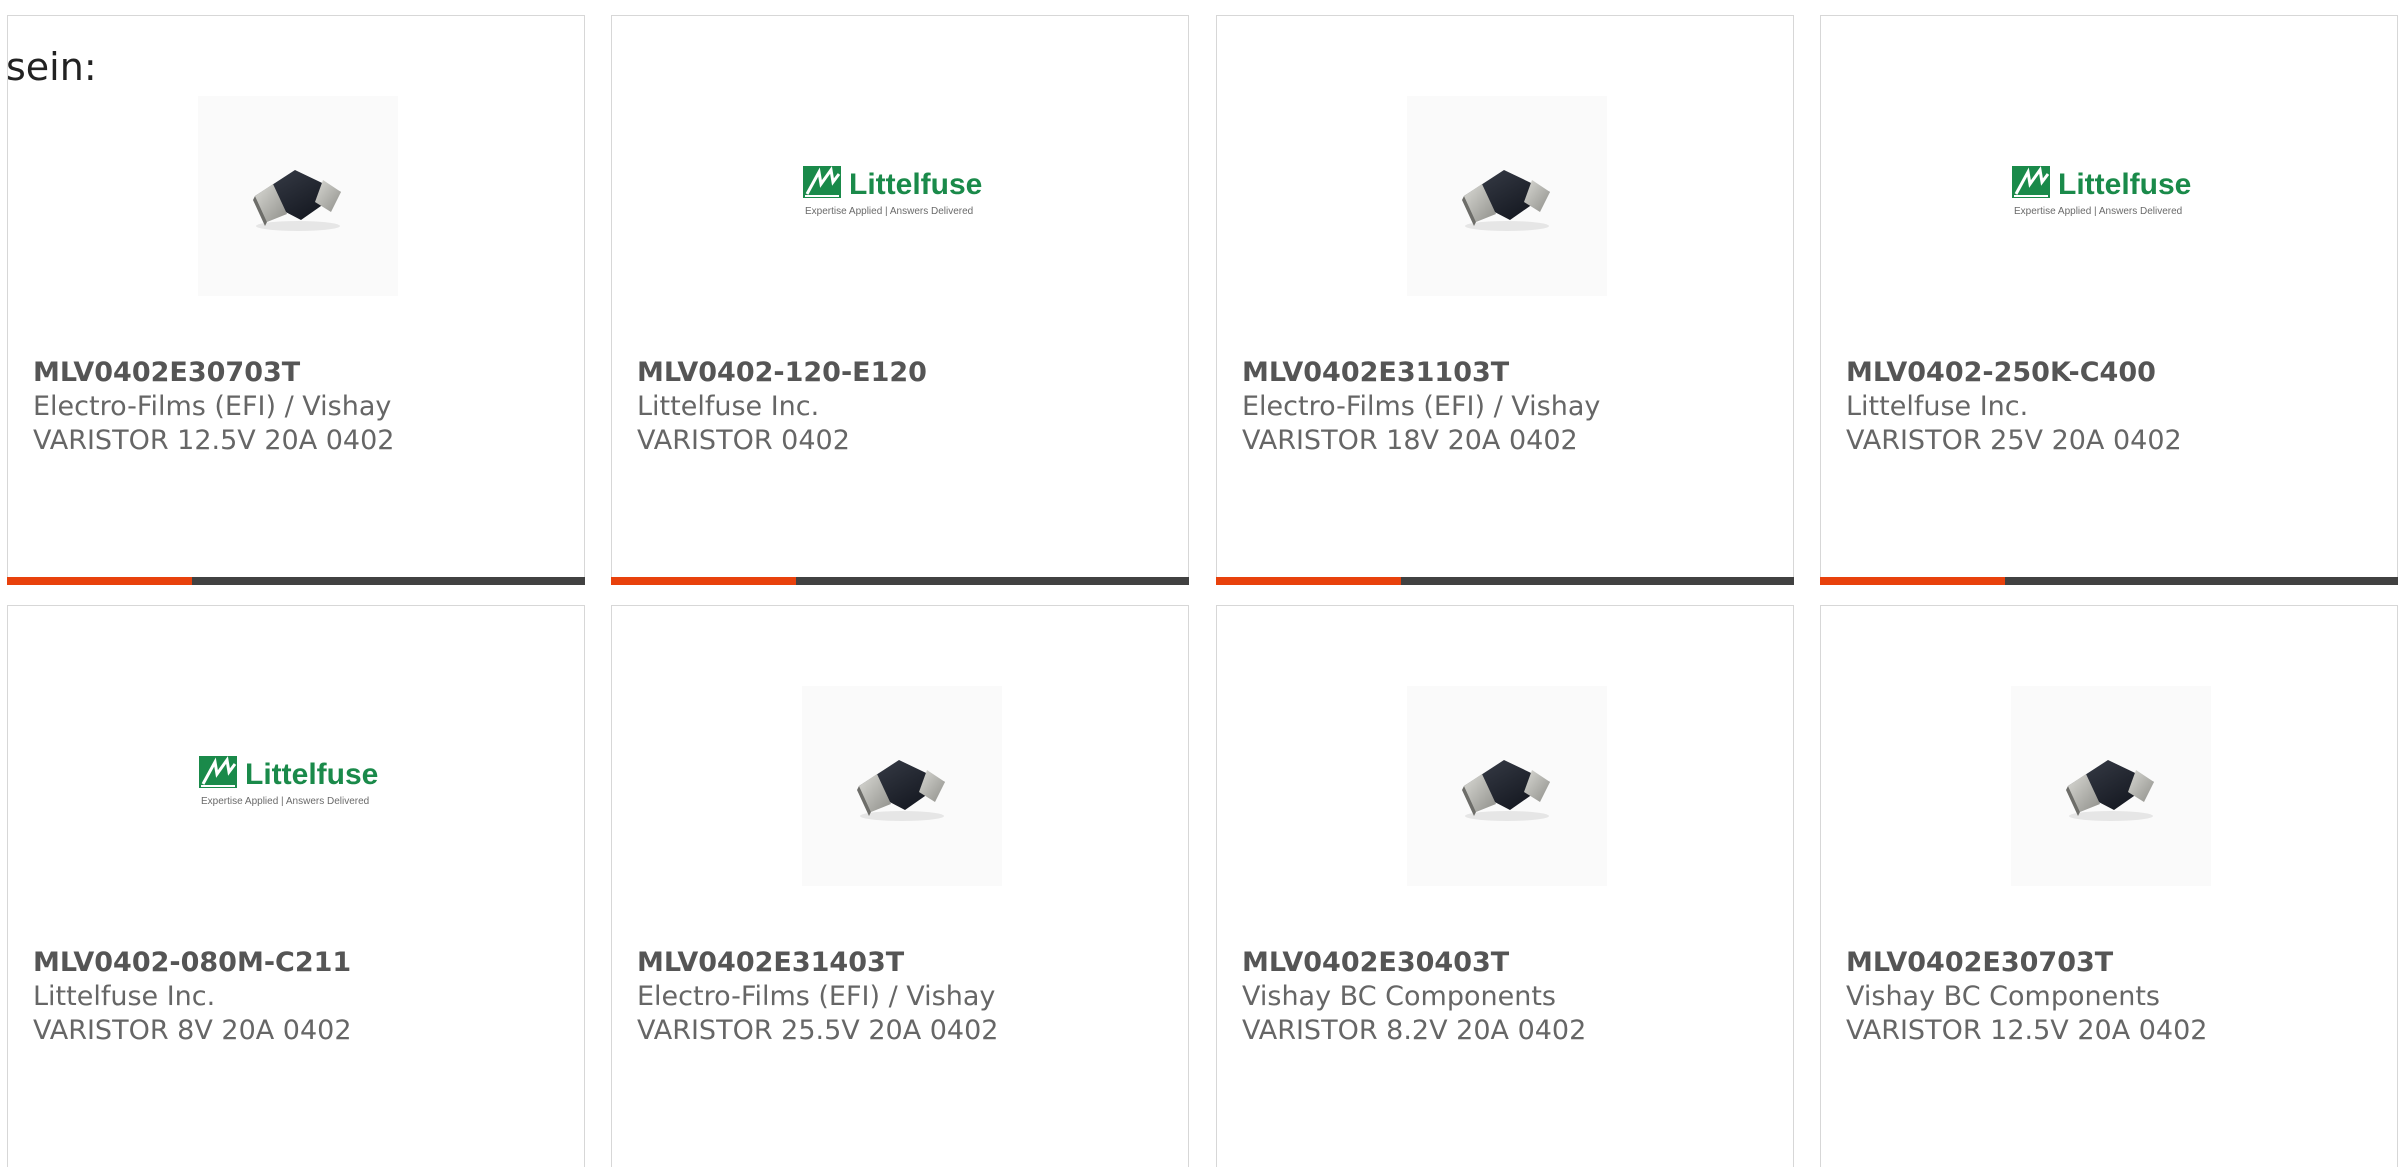  What do you see at coordinates (1507, 373) in the screenshot?
I see `part-number: MLV0402E31103T` at bounding box center [1507, 373].